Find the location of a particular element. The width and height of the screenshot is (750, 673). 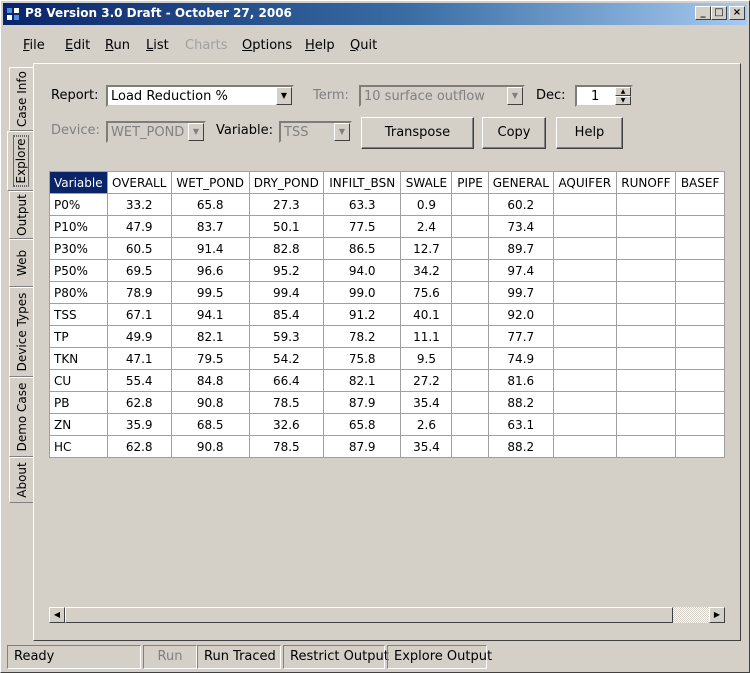

table-cell: 99.7 is located at coordinates (520, 292).